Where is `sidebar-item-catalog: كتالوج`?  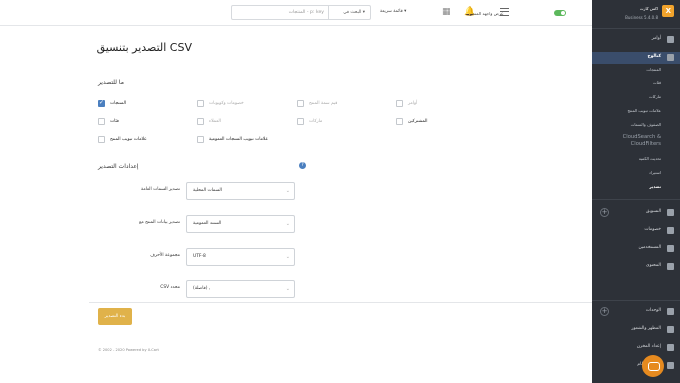 sidebar-item-catalog: كتالوج is located at coordinates (636, 58).